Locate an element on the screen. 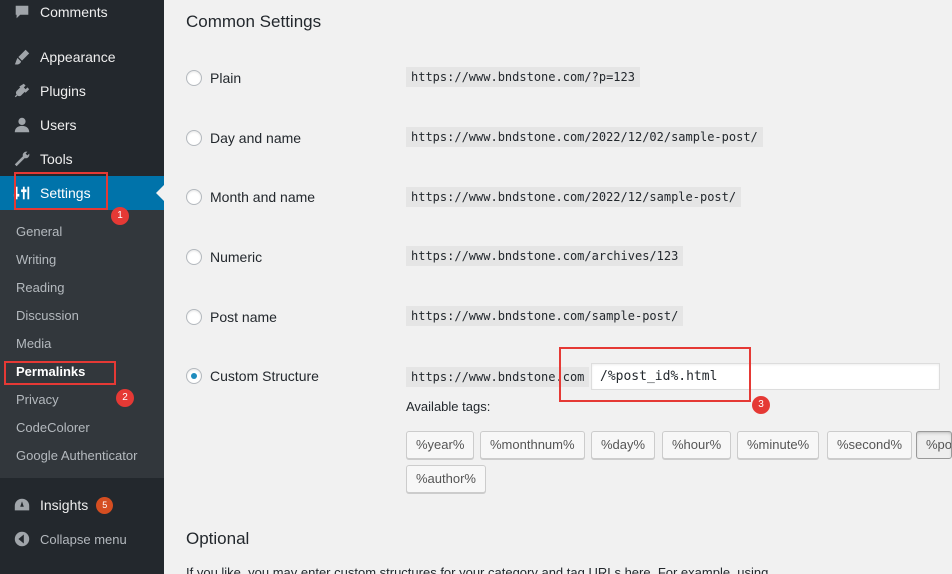 The height and width of the screenshot is (574, 952). radio-month-and-name is located at coordinates (194, 197).